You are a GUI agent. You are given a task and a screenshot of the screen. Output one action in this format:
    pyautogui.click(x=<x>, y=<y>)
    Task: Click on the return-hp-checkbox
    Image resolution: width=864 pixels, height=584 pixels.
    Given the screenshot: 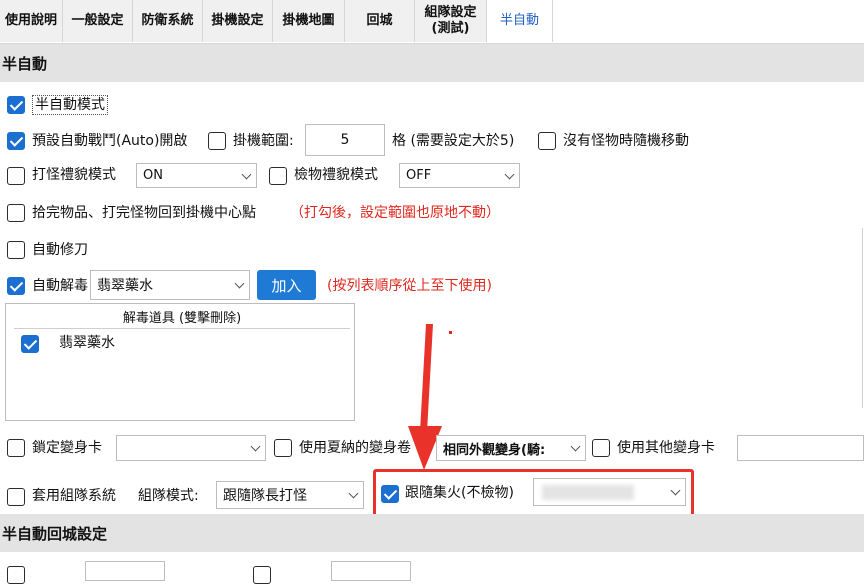 What is the action you would take?
    pyautogui.click(x=16, y=575)
    